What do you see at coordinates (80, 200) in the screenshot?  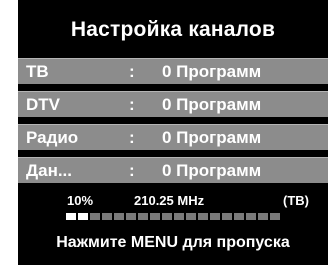 I see `scan-percent: 10%` at bounding box center [80, 200].